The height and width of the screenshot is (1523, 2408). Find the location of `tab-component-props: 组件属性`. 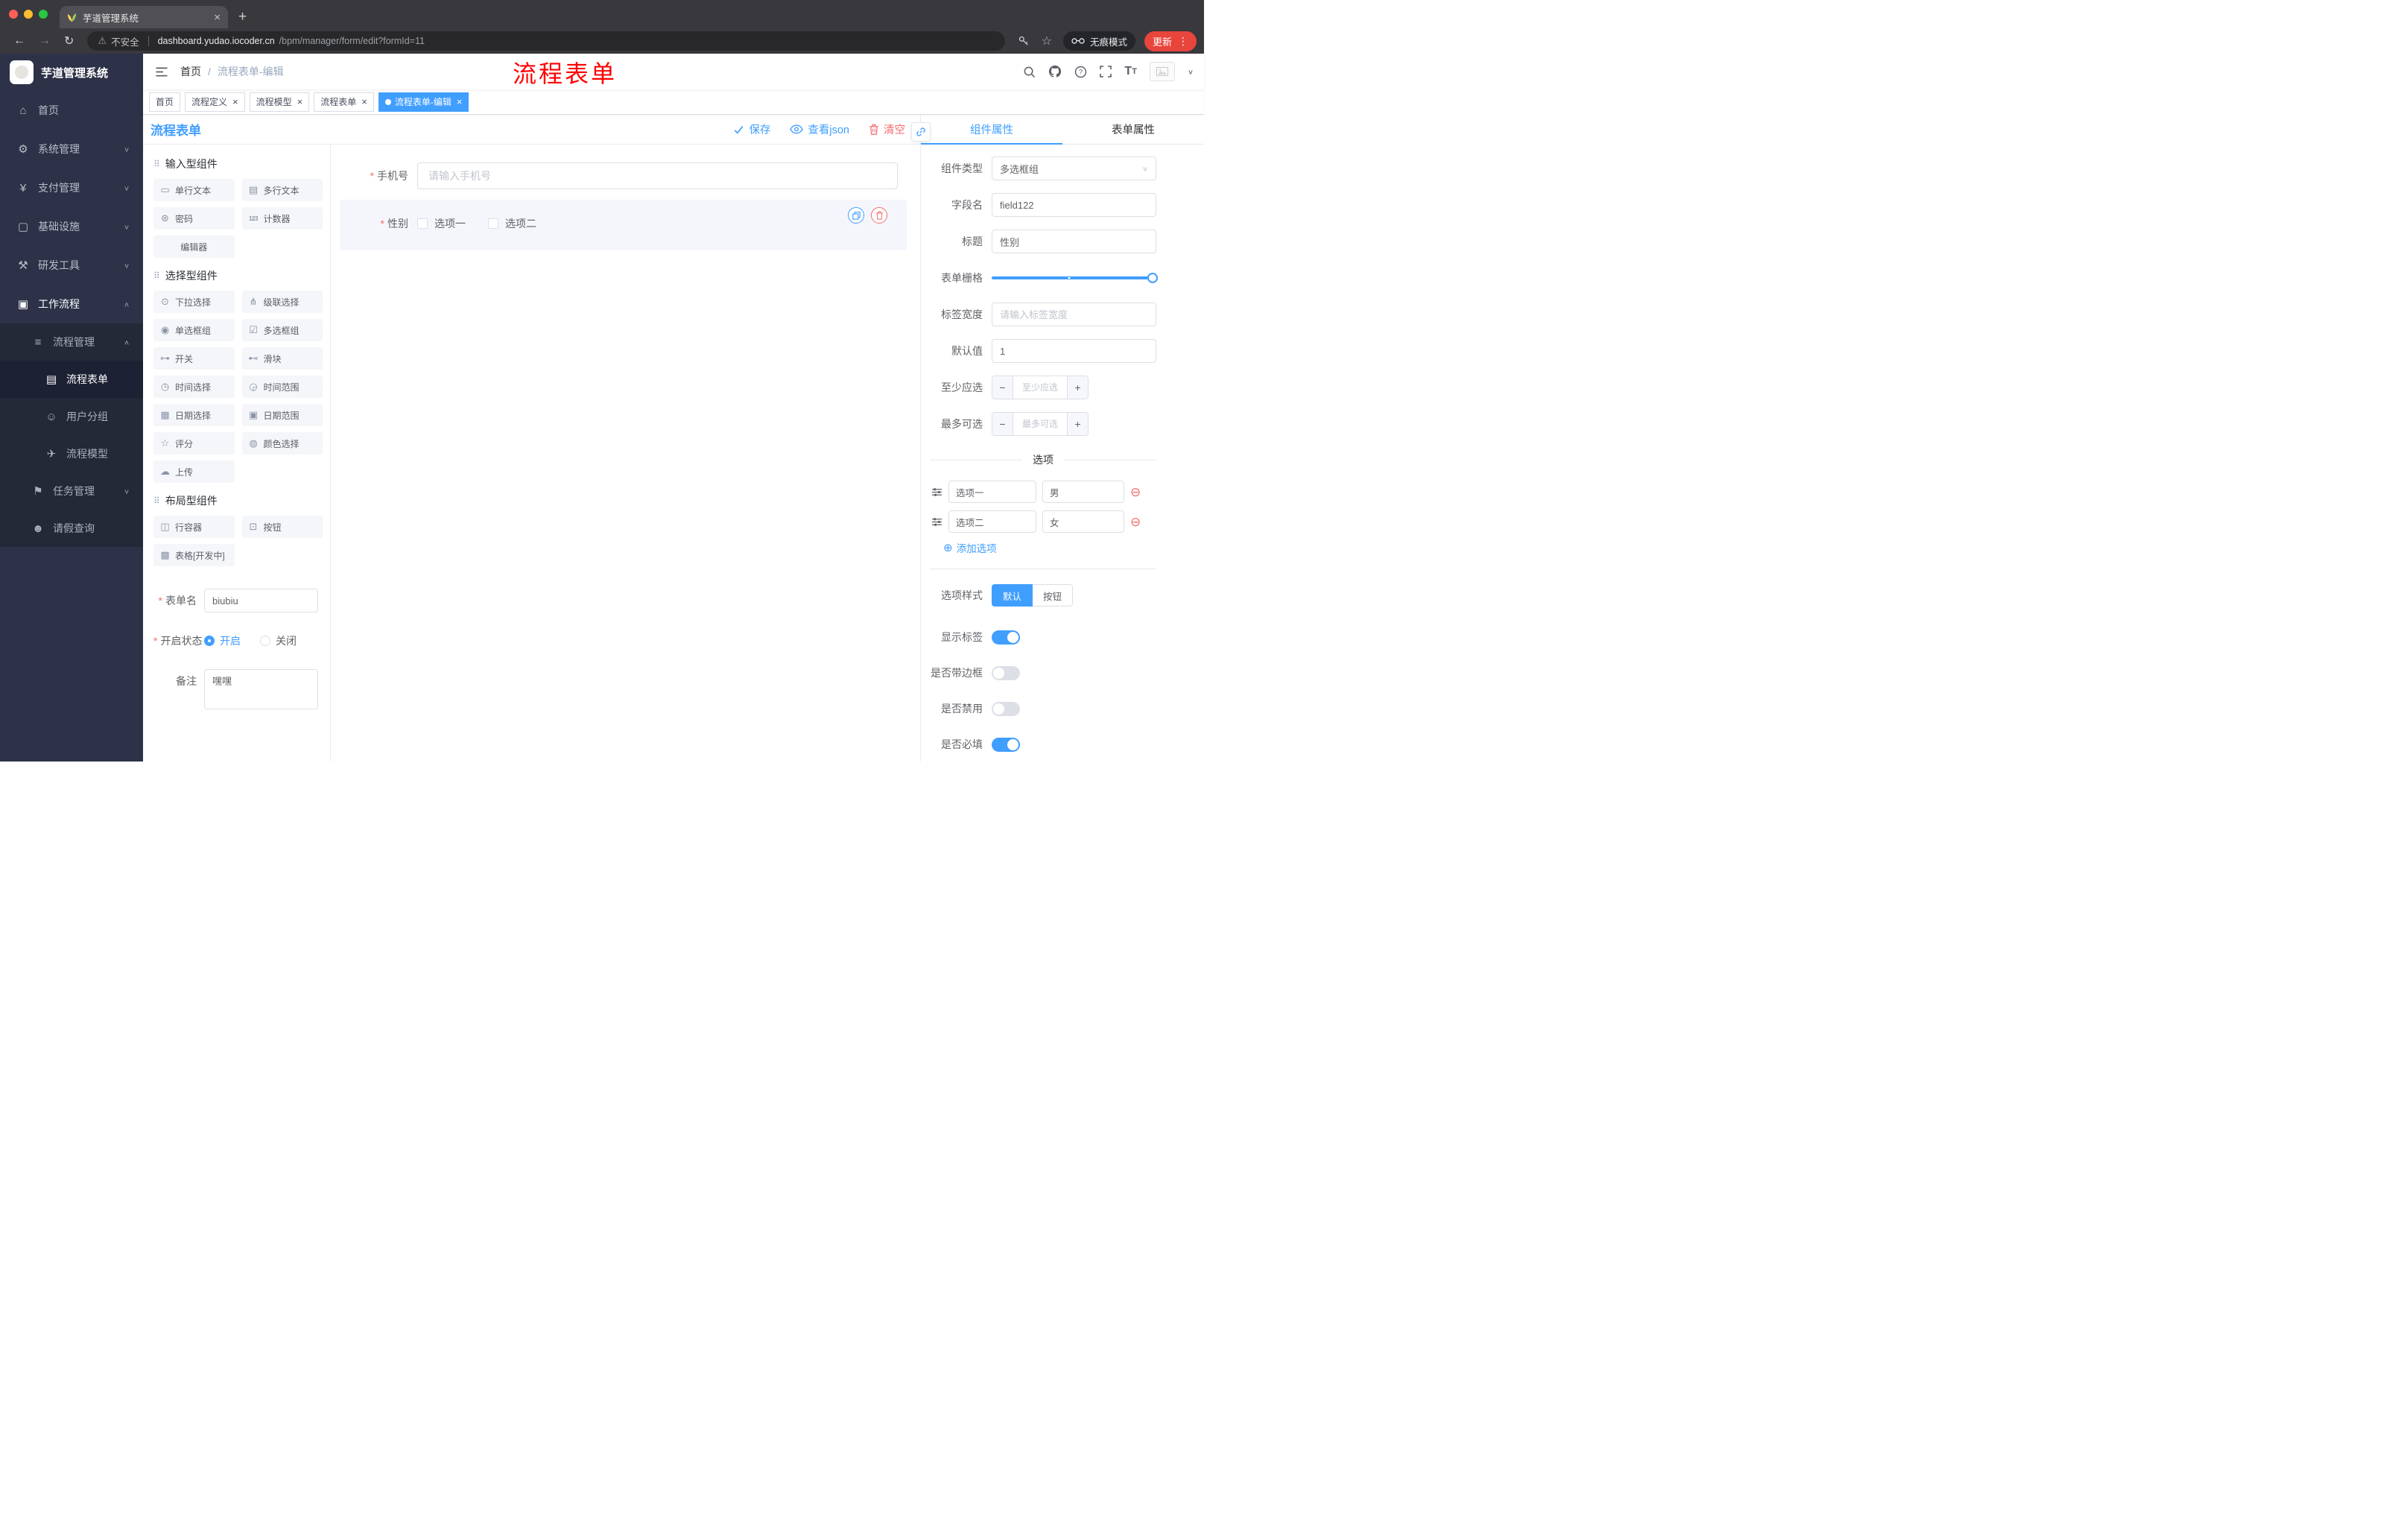

tab-component-props: 组件属性 is located at coordinates (991, 130).